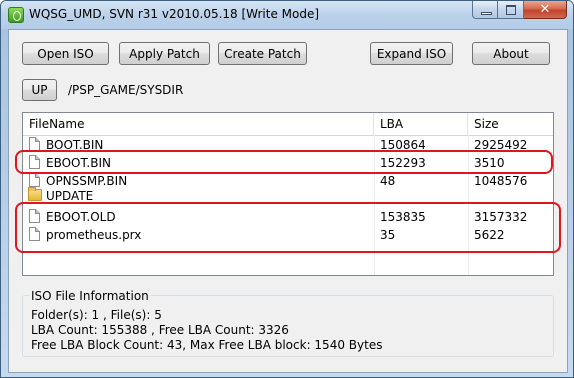 The width and height of the screenshot is (574, 378). I want to click on close-button: ✕, so click(545, 10).